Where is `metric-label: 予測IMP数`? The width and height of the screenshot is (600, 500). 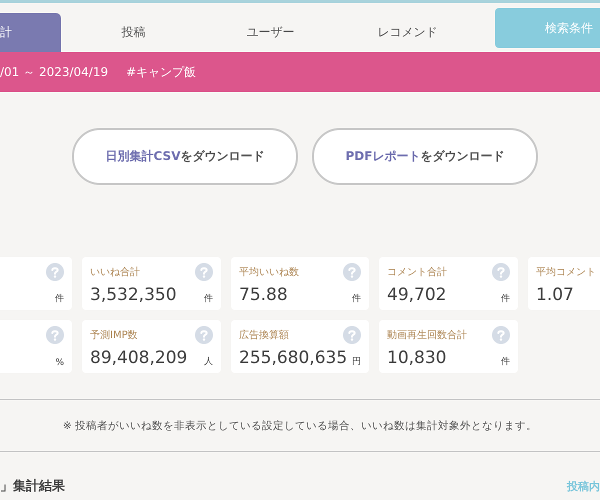 metric-label: 予測IMP数 is located at coordinates (114, 335).